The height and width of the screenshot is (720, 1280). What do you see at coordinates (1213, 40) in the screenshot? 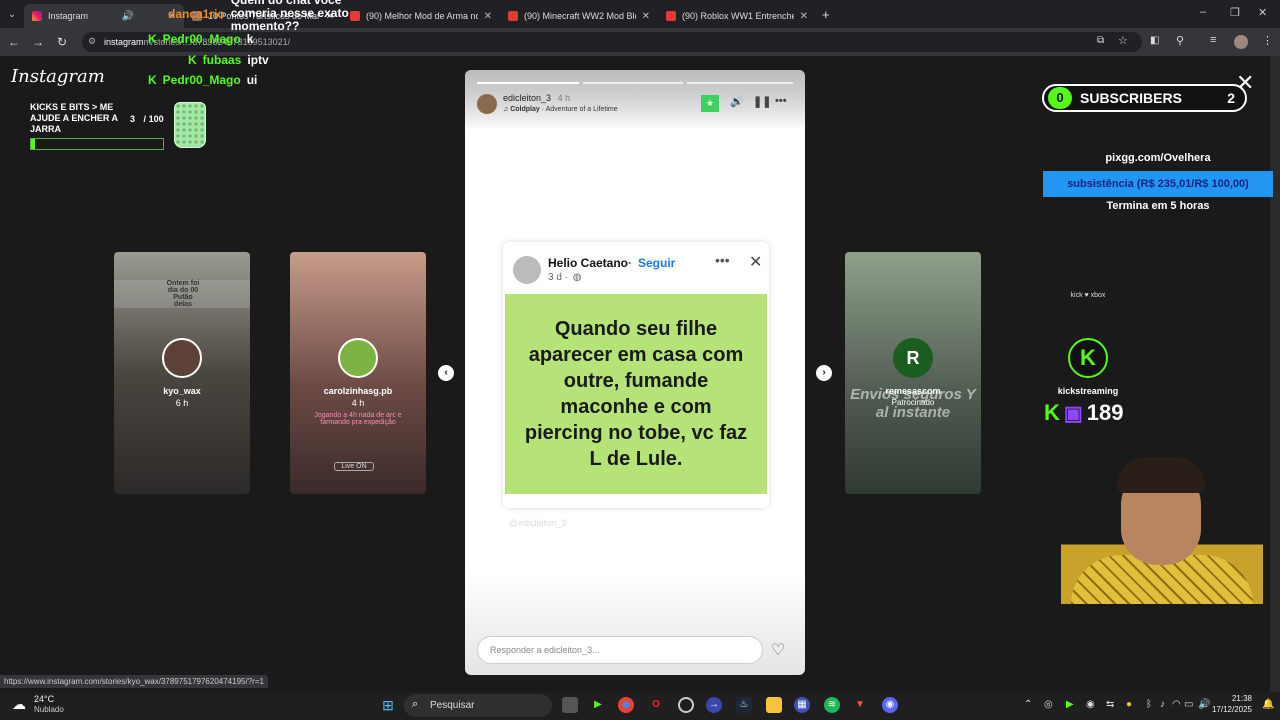
I see `media-icon: ≡` at bounding box center [1213, 40].